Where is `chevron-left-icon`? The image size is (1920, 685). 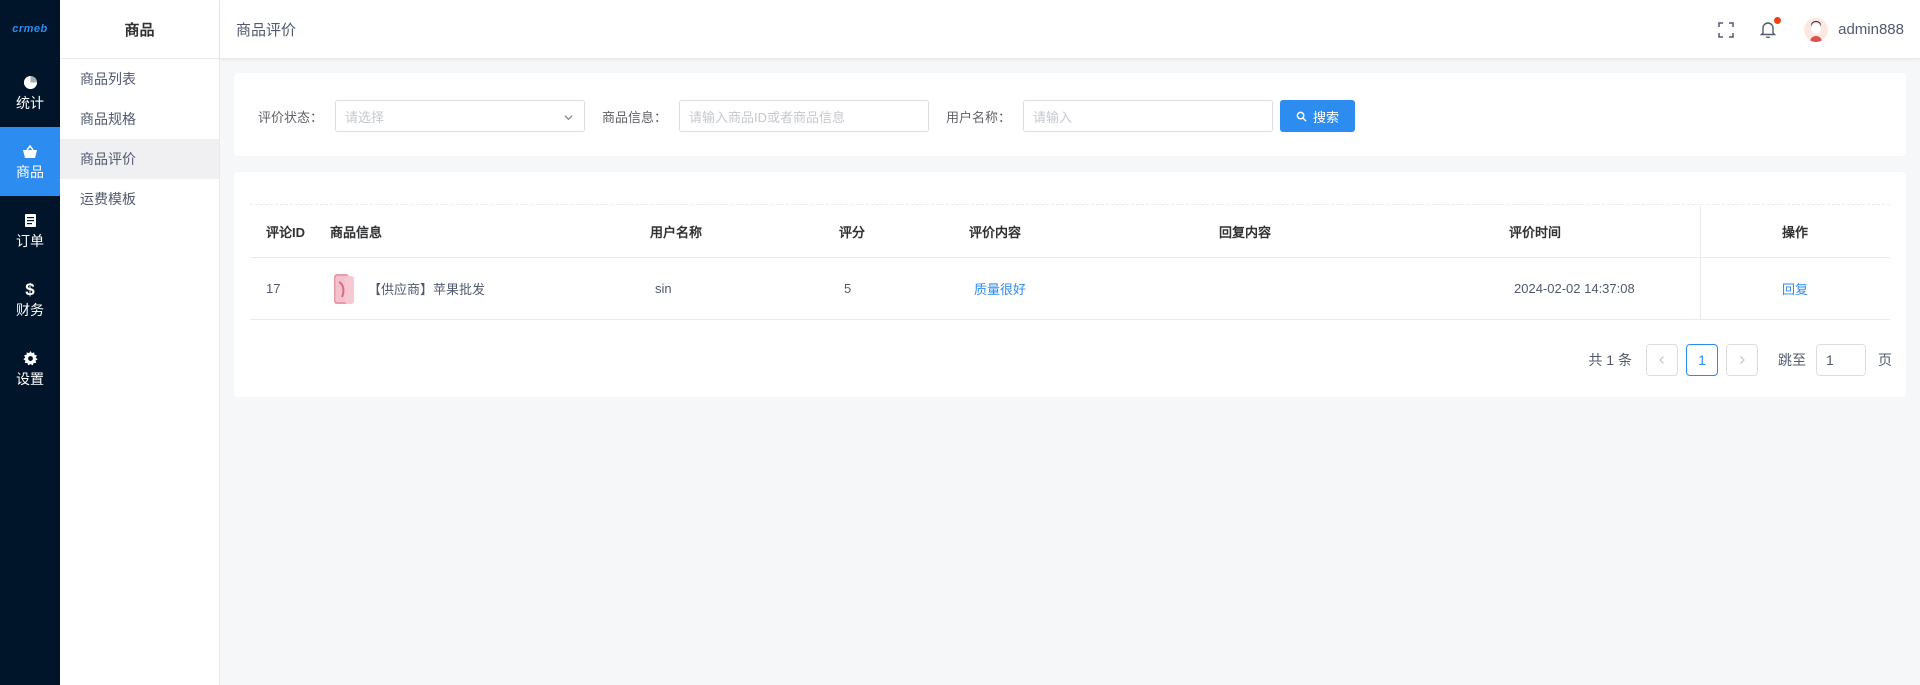
chevron-left-icon is located at coordinates (1661, 360).